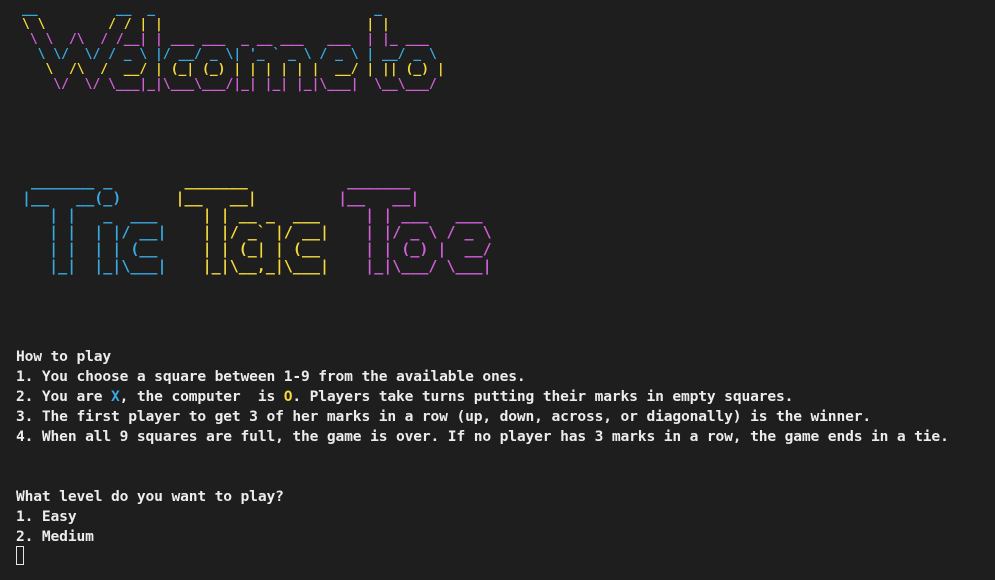 The width and height of the screenshot is (995, 580). I want to click on step2-prefix: 2. You are, so click(63, 396).